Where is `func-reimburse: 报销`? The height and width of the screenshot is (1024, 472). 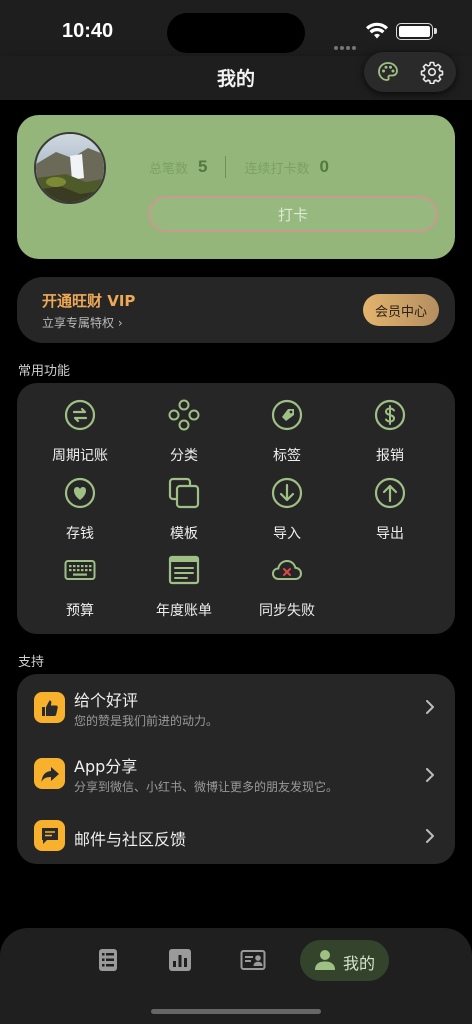
func-reimburse: 报销 is located at coordinates (390, 434).